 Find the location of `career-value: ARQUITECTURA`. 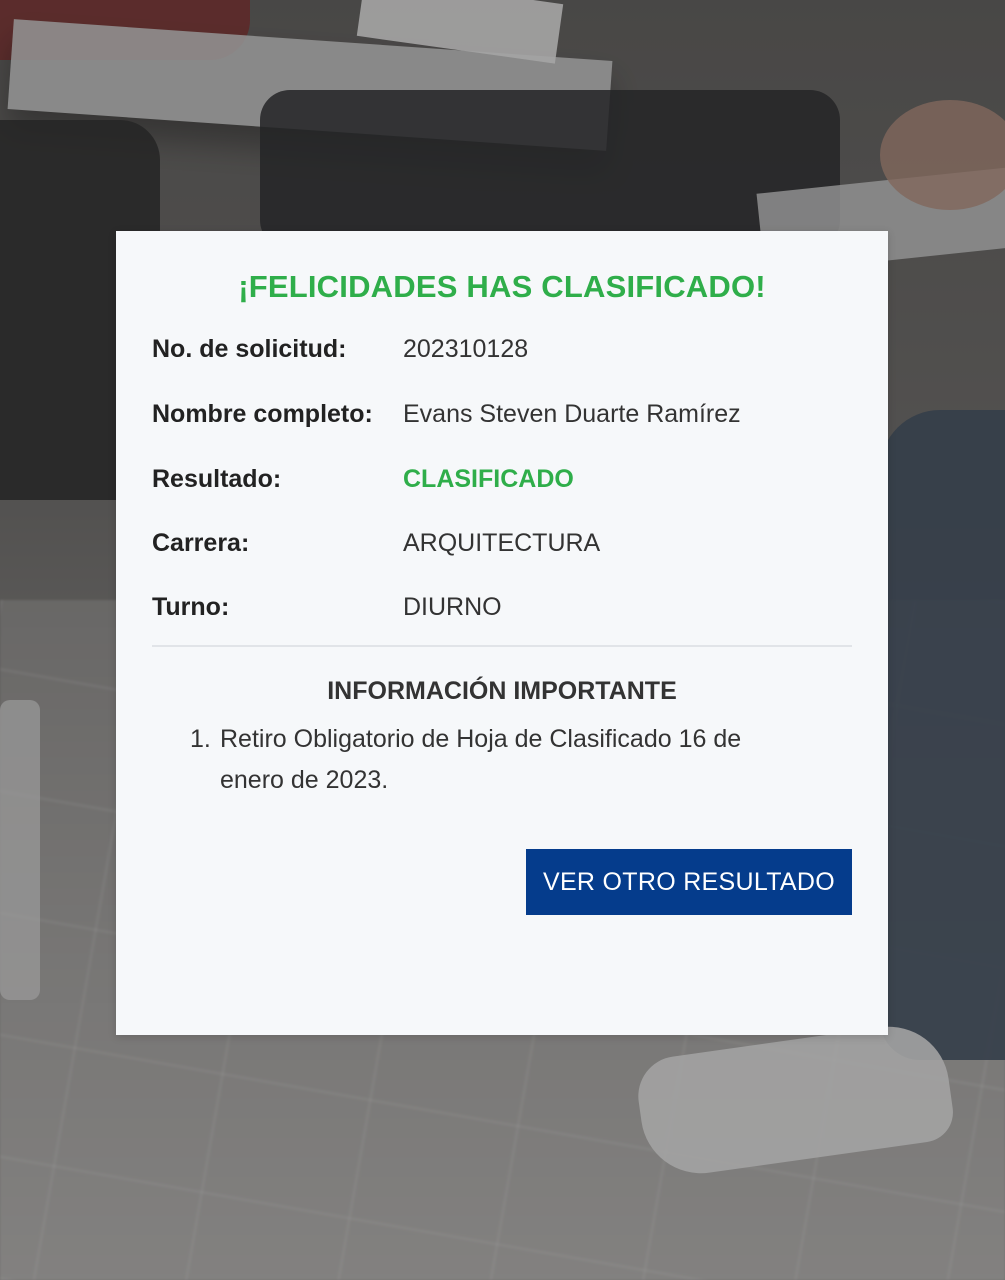

career-value: ARQUITECTURA is located at coordinates (502, 543).